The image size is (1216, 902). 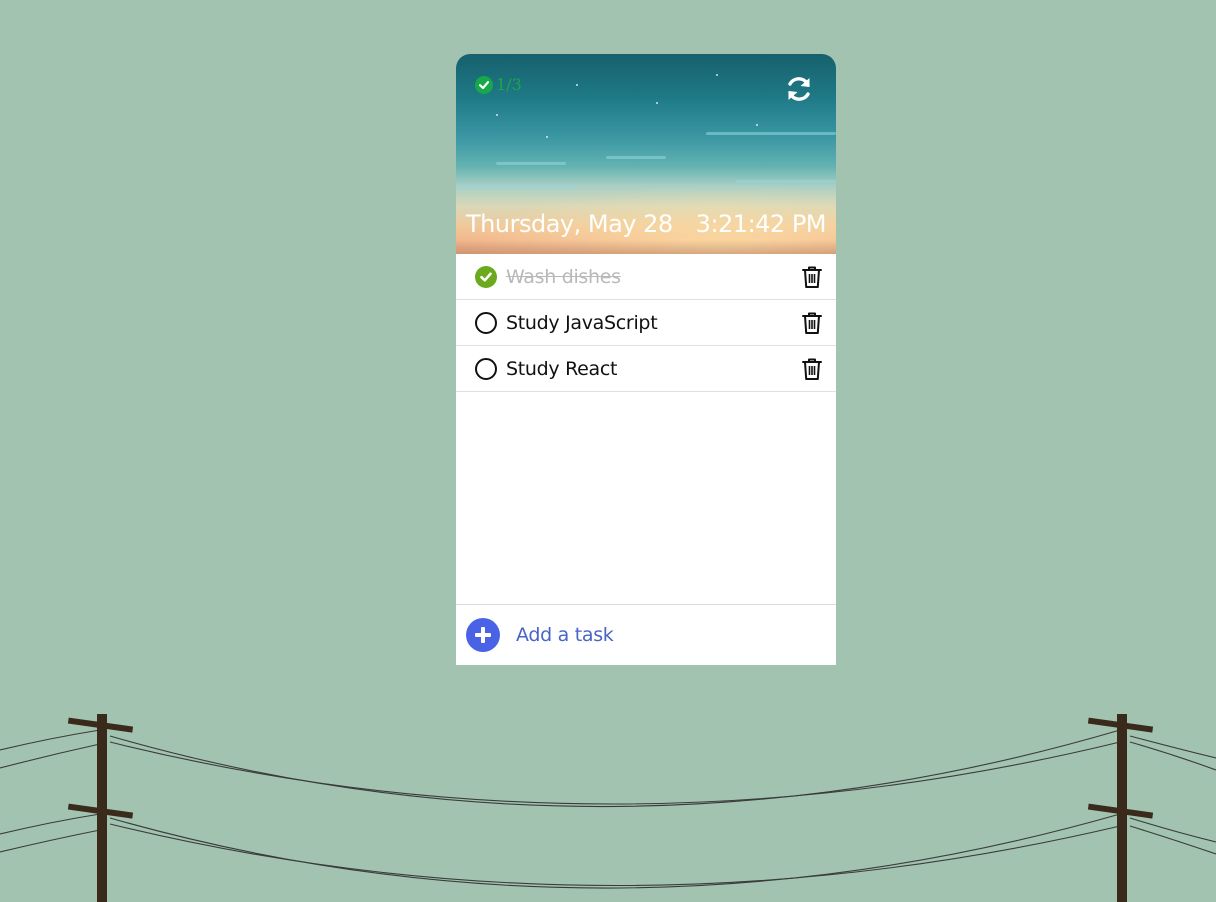 What do you see at coordinates (646, 634) in the screenshot?
I see `add-task-bar: Add a task` at bounding box center [646, 634].